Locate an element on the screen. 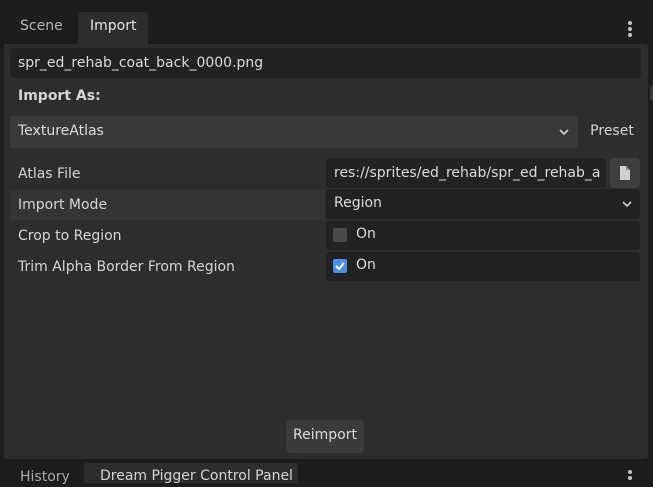 This screenshot has width=653, height=487. crop-to-region-label: Crop to Region is located at coordinates (70, 236).